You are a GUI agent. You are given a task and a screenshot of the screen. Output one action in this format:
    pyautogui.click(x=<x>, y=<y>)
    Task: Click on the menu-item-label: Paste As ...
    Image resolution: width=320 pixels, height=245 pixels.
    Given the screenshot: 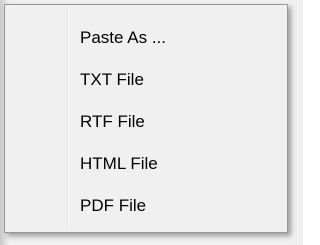 What is the action you would take?
    pyautogui.click(x=123, y=37)
    